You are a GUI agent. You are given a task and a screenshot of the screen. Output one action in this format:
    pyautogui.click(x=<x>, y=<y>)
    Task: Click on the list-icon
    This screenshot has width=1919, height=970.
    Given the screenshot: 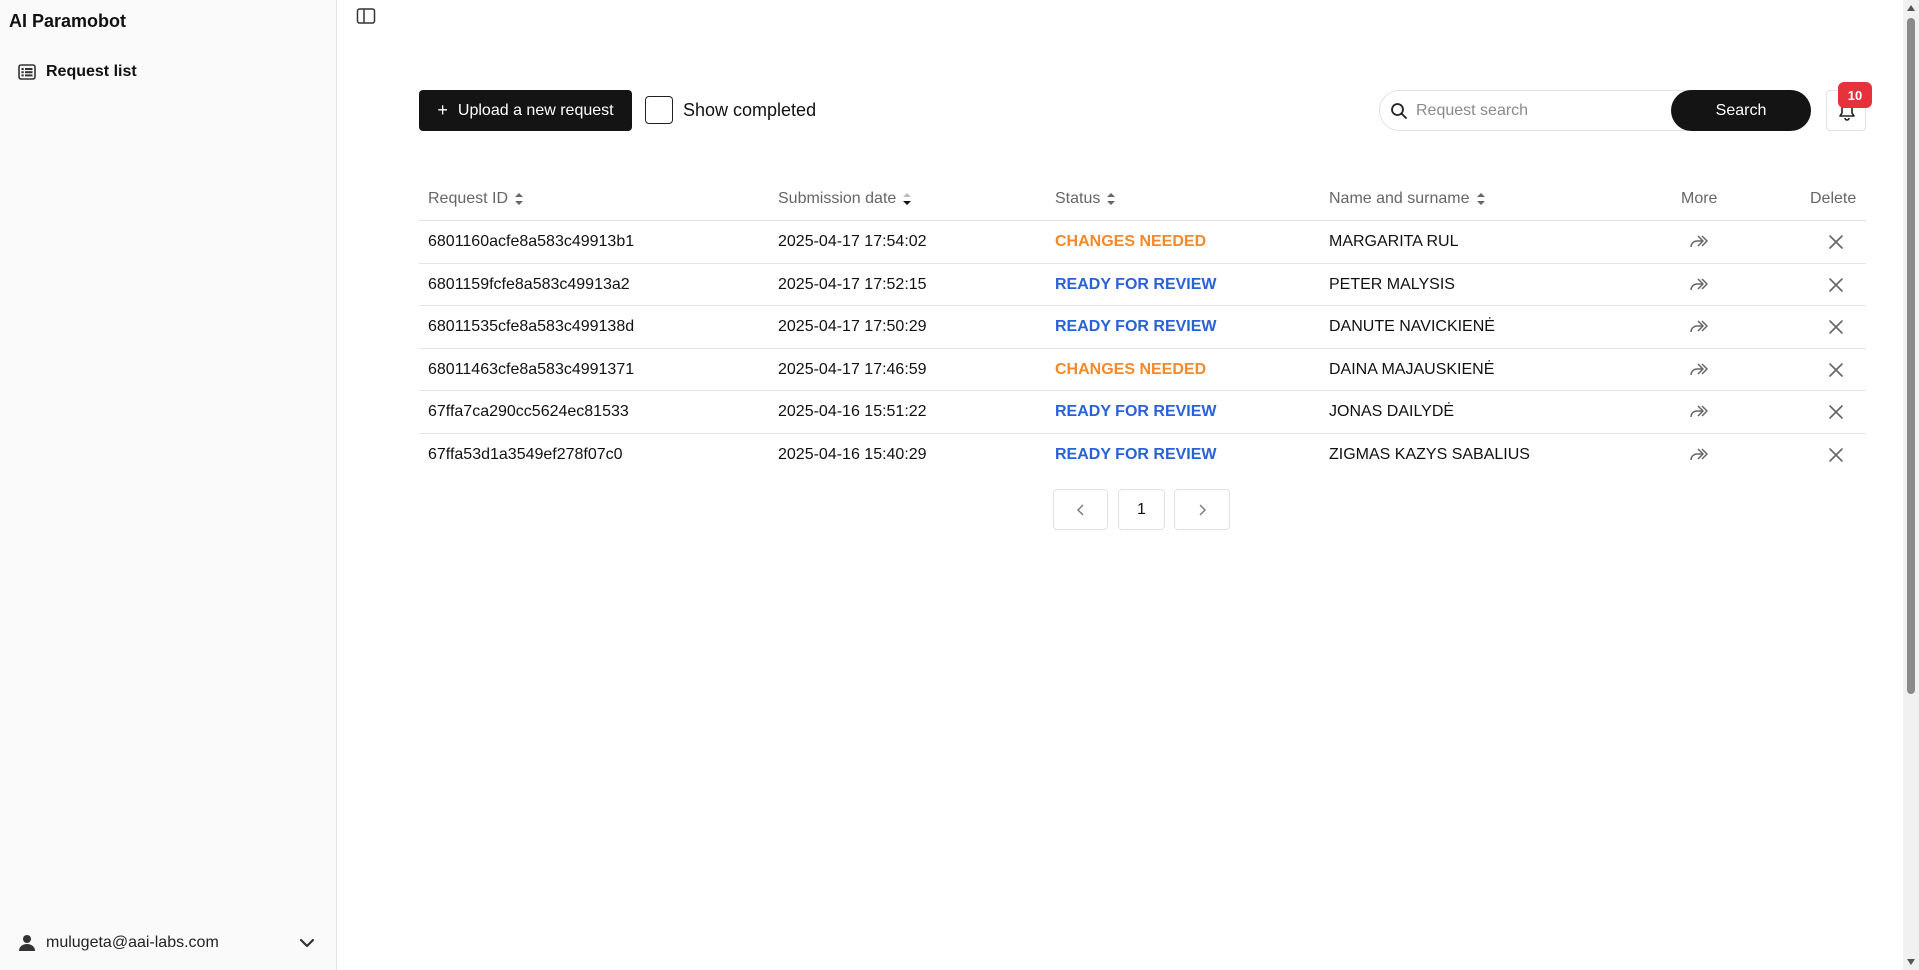 What is the action you would take?
    pyautogui.click(x=27, y=72)
    